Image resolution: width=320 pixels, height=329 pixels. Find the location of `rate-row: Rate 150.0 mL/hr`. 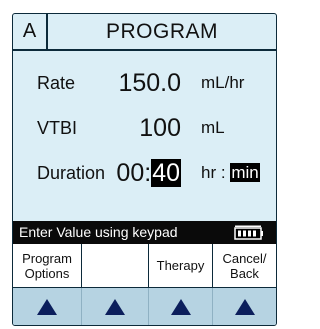

rate-row: Rate 150.0 mL/hr is located at coordinates (144, 83).